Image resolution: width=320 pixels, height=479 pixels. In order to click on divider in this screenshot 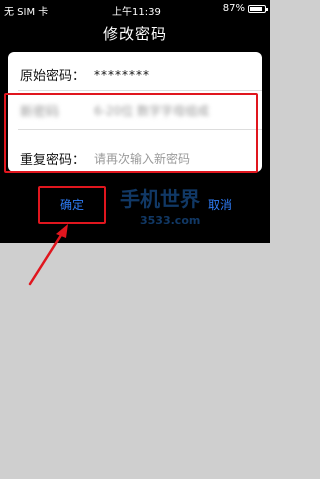, I will do `click(140, 90)`.